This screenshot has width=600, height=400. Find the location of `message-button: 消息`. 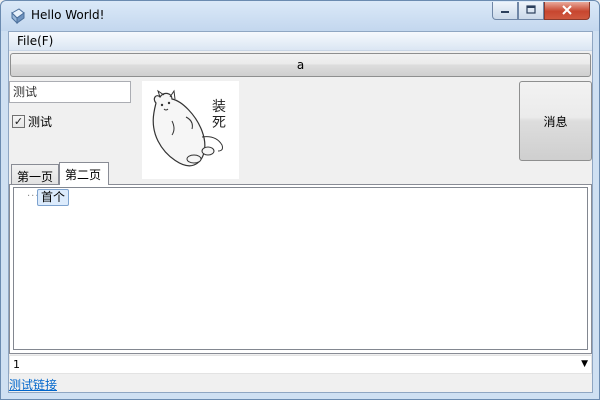

message-button: 消息 is located at coordinates (555, 121).